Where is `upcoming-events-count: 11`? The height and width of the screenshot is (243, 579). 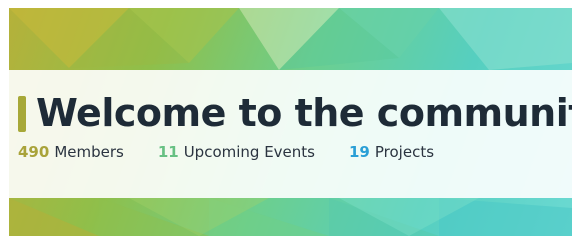 upcoming-events-count: 11 is located at coordinates (168, 152).